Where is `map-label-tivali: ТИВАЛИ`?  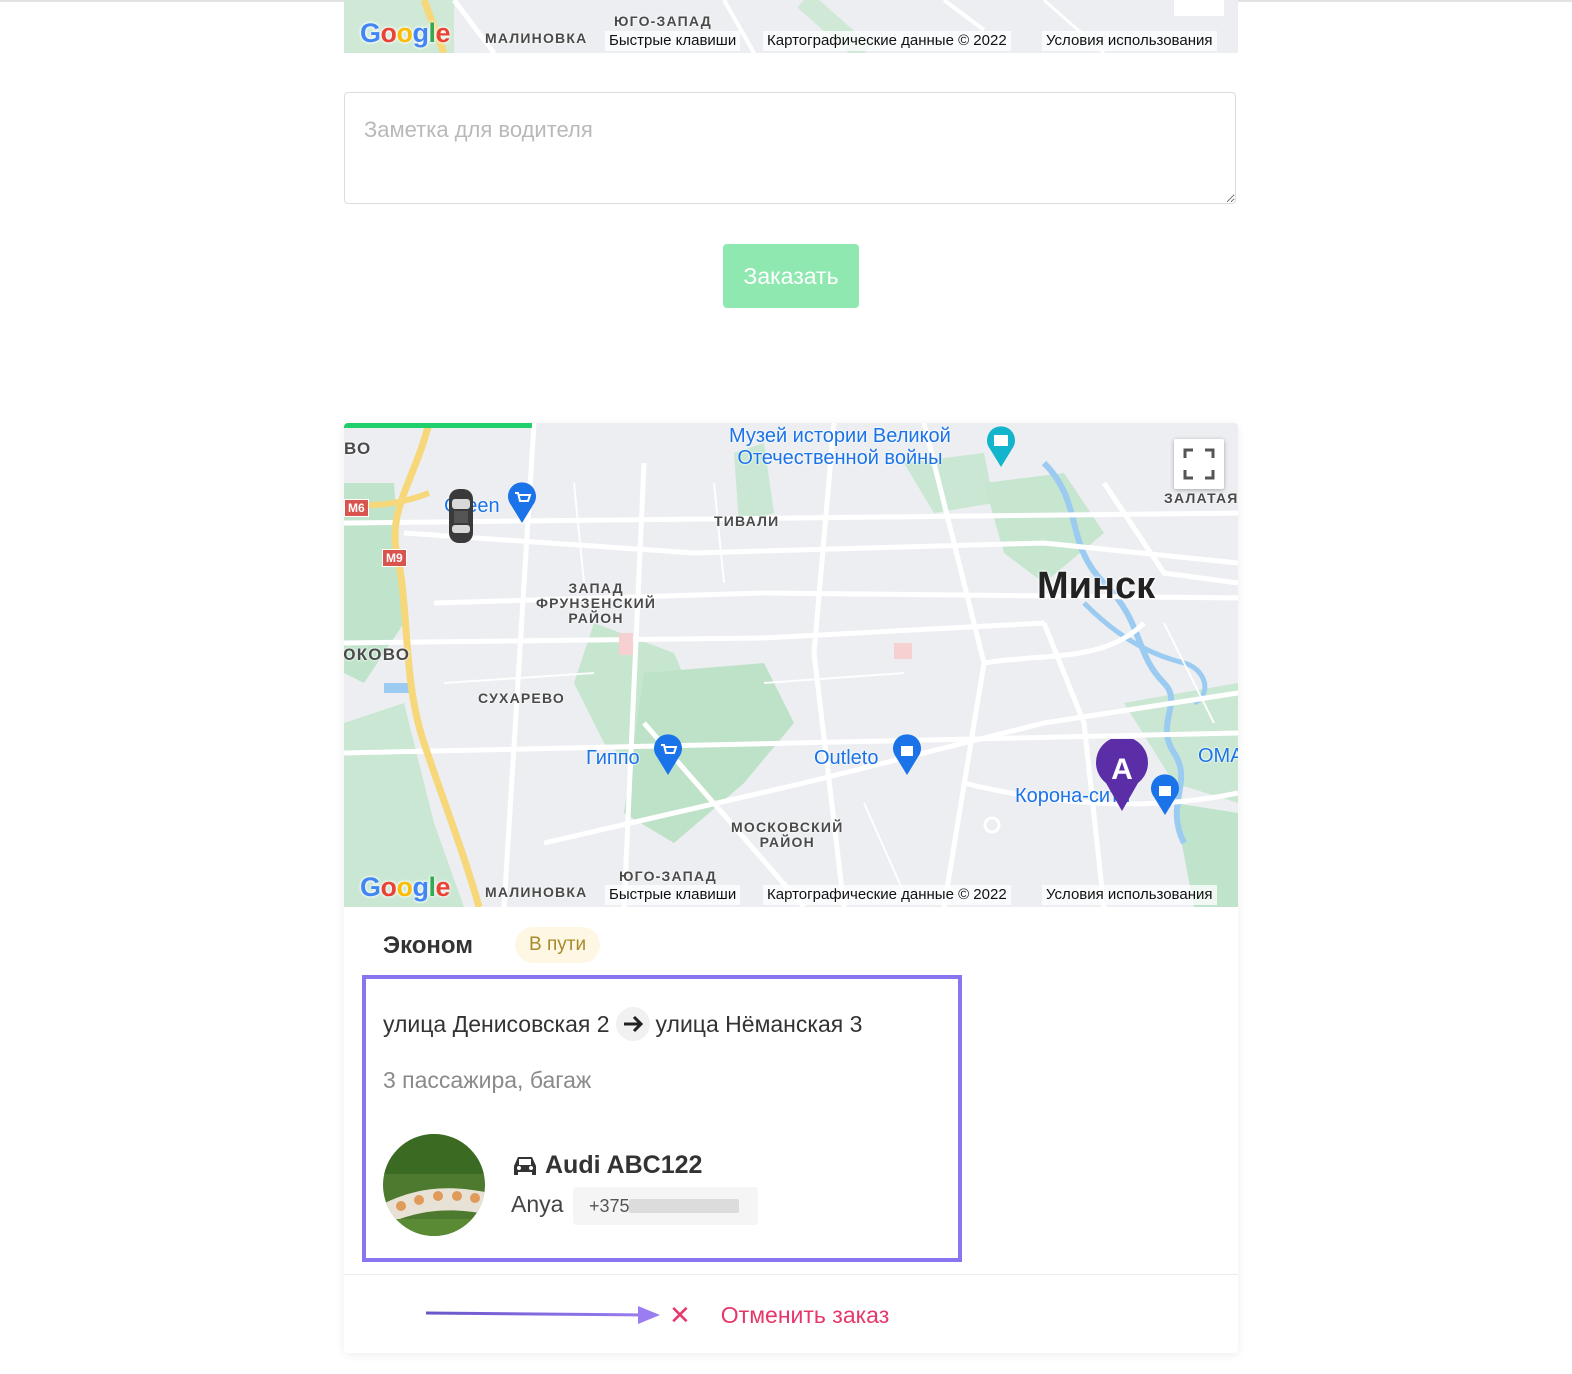 map-label-tivali: ТИВАЛИ is located at coordinates (747, 521).